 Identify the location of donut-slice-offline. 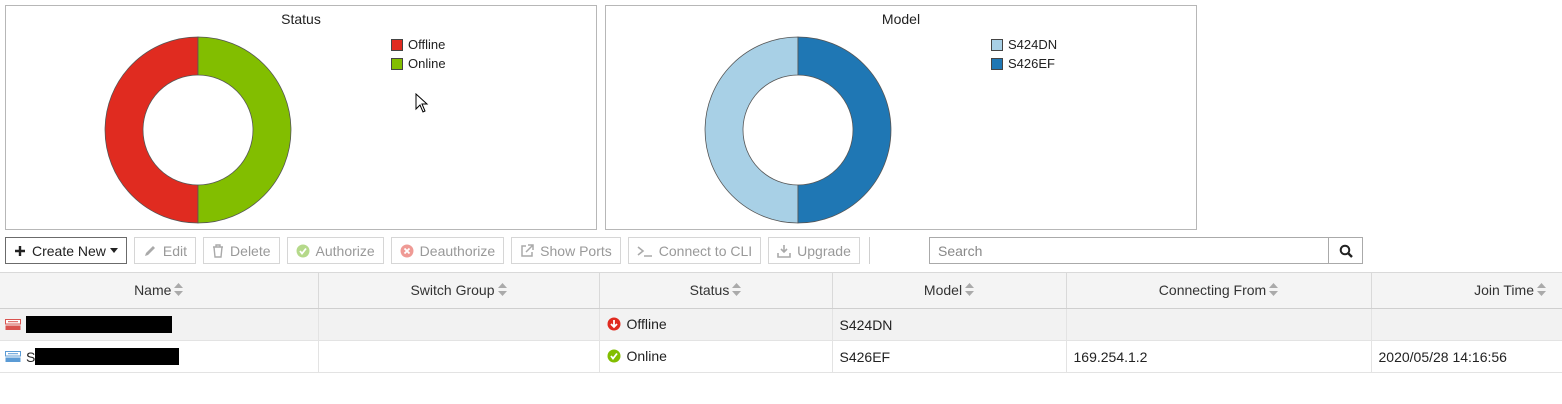
(151, 130).